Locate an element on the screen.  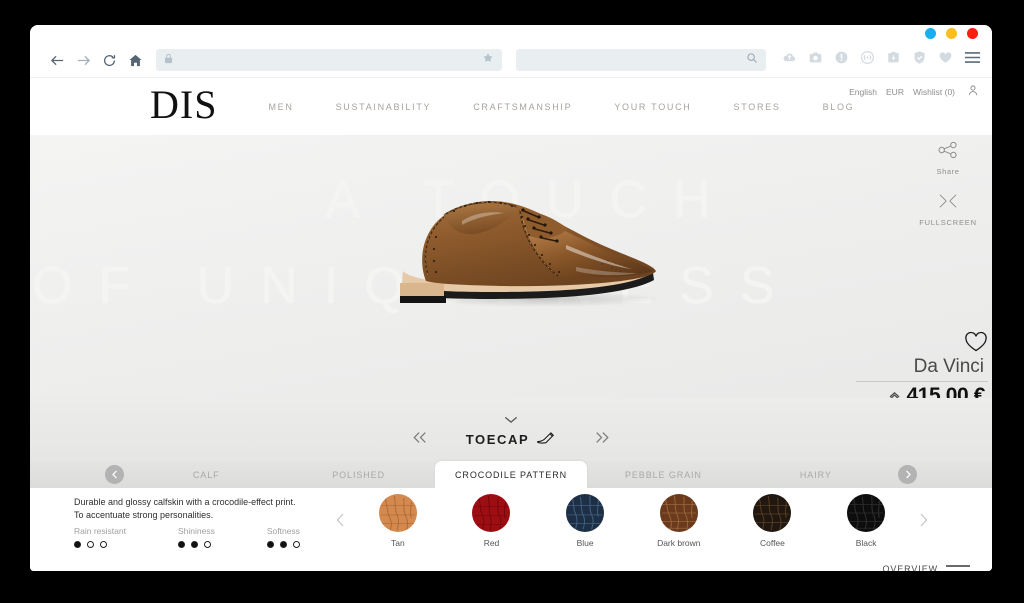
tab-calf: CALF is located at coordinates (206, 474).